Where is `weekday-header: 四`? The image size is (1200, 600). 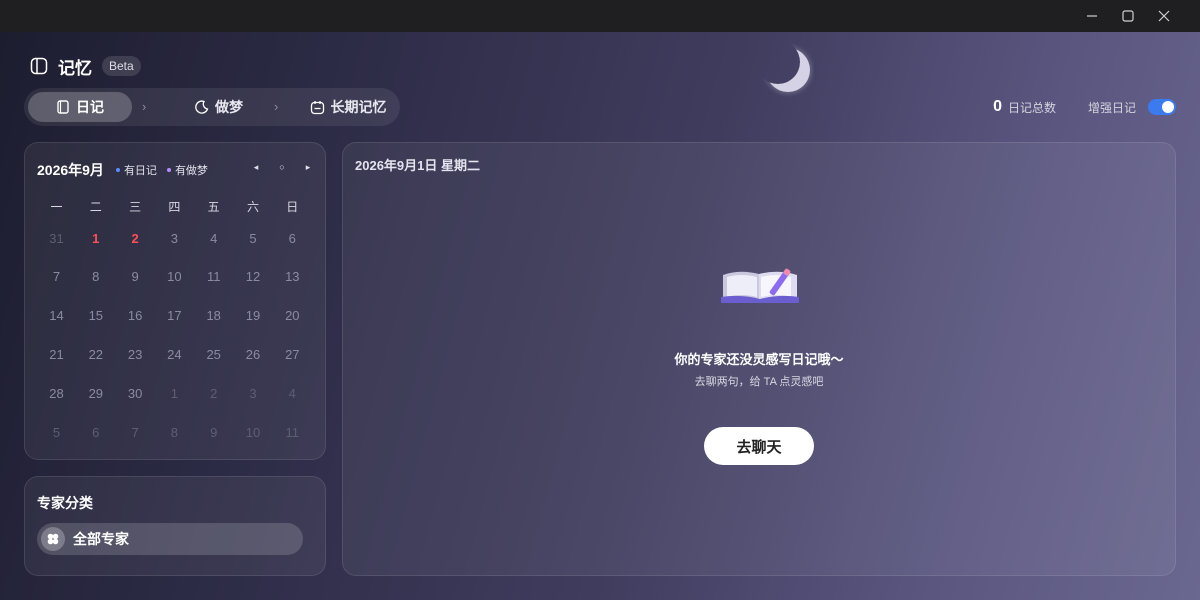
weekday-header: 四 is located at coordinates (174, 206).